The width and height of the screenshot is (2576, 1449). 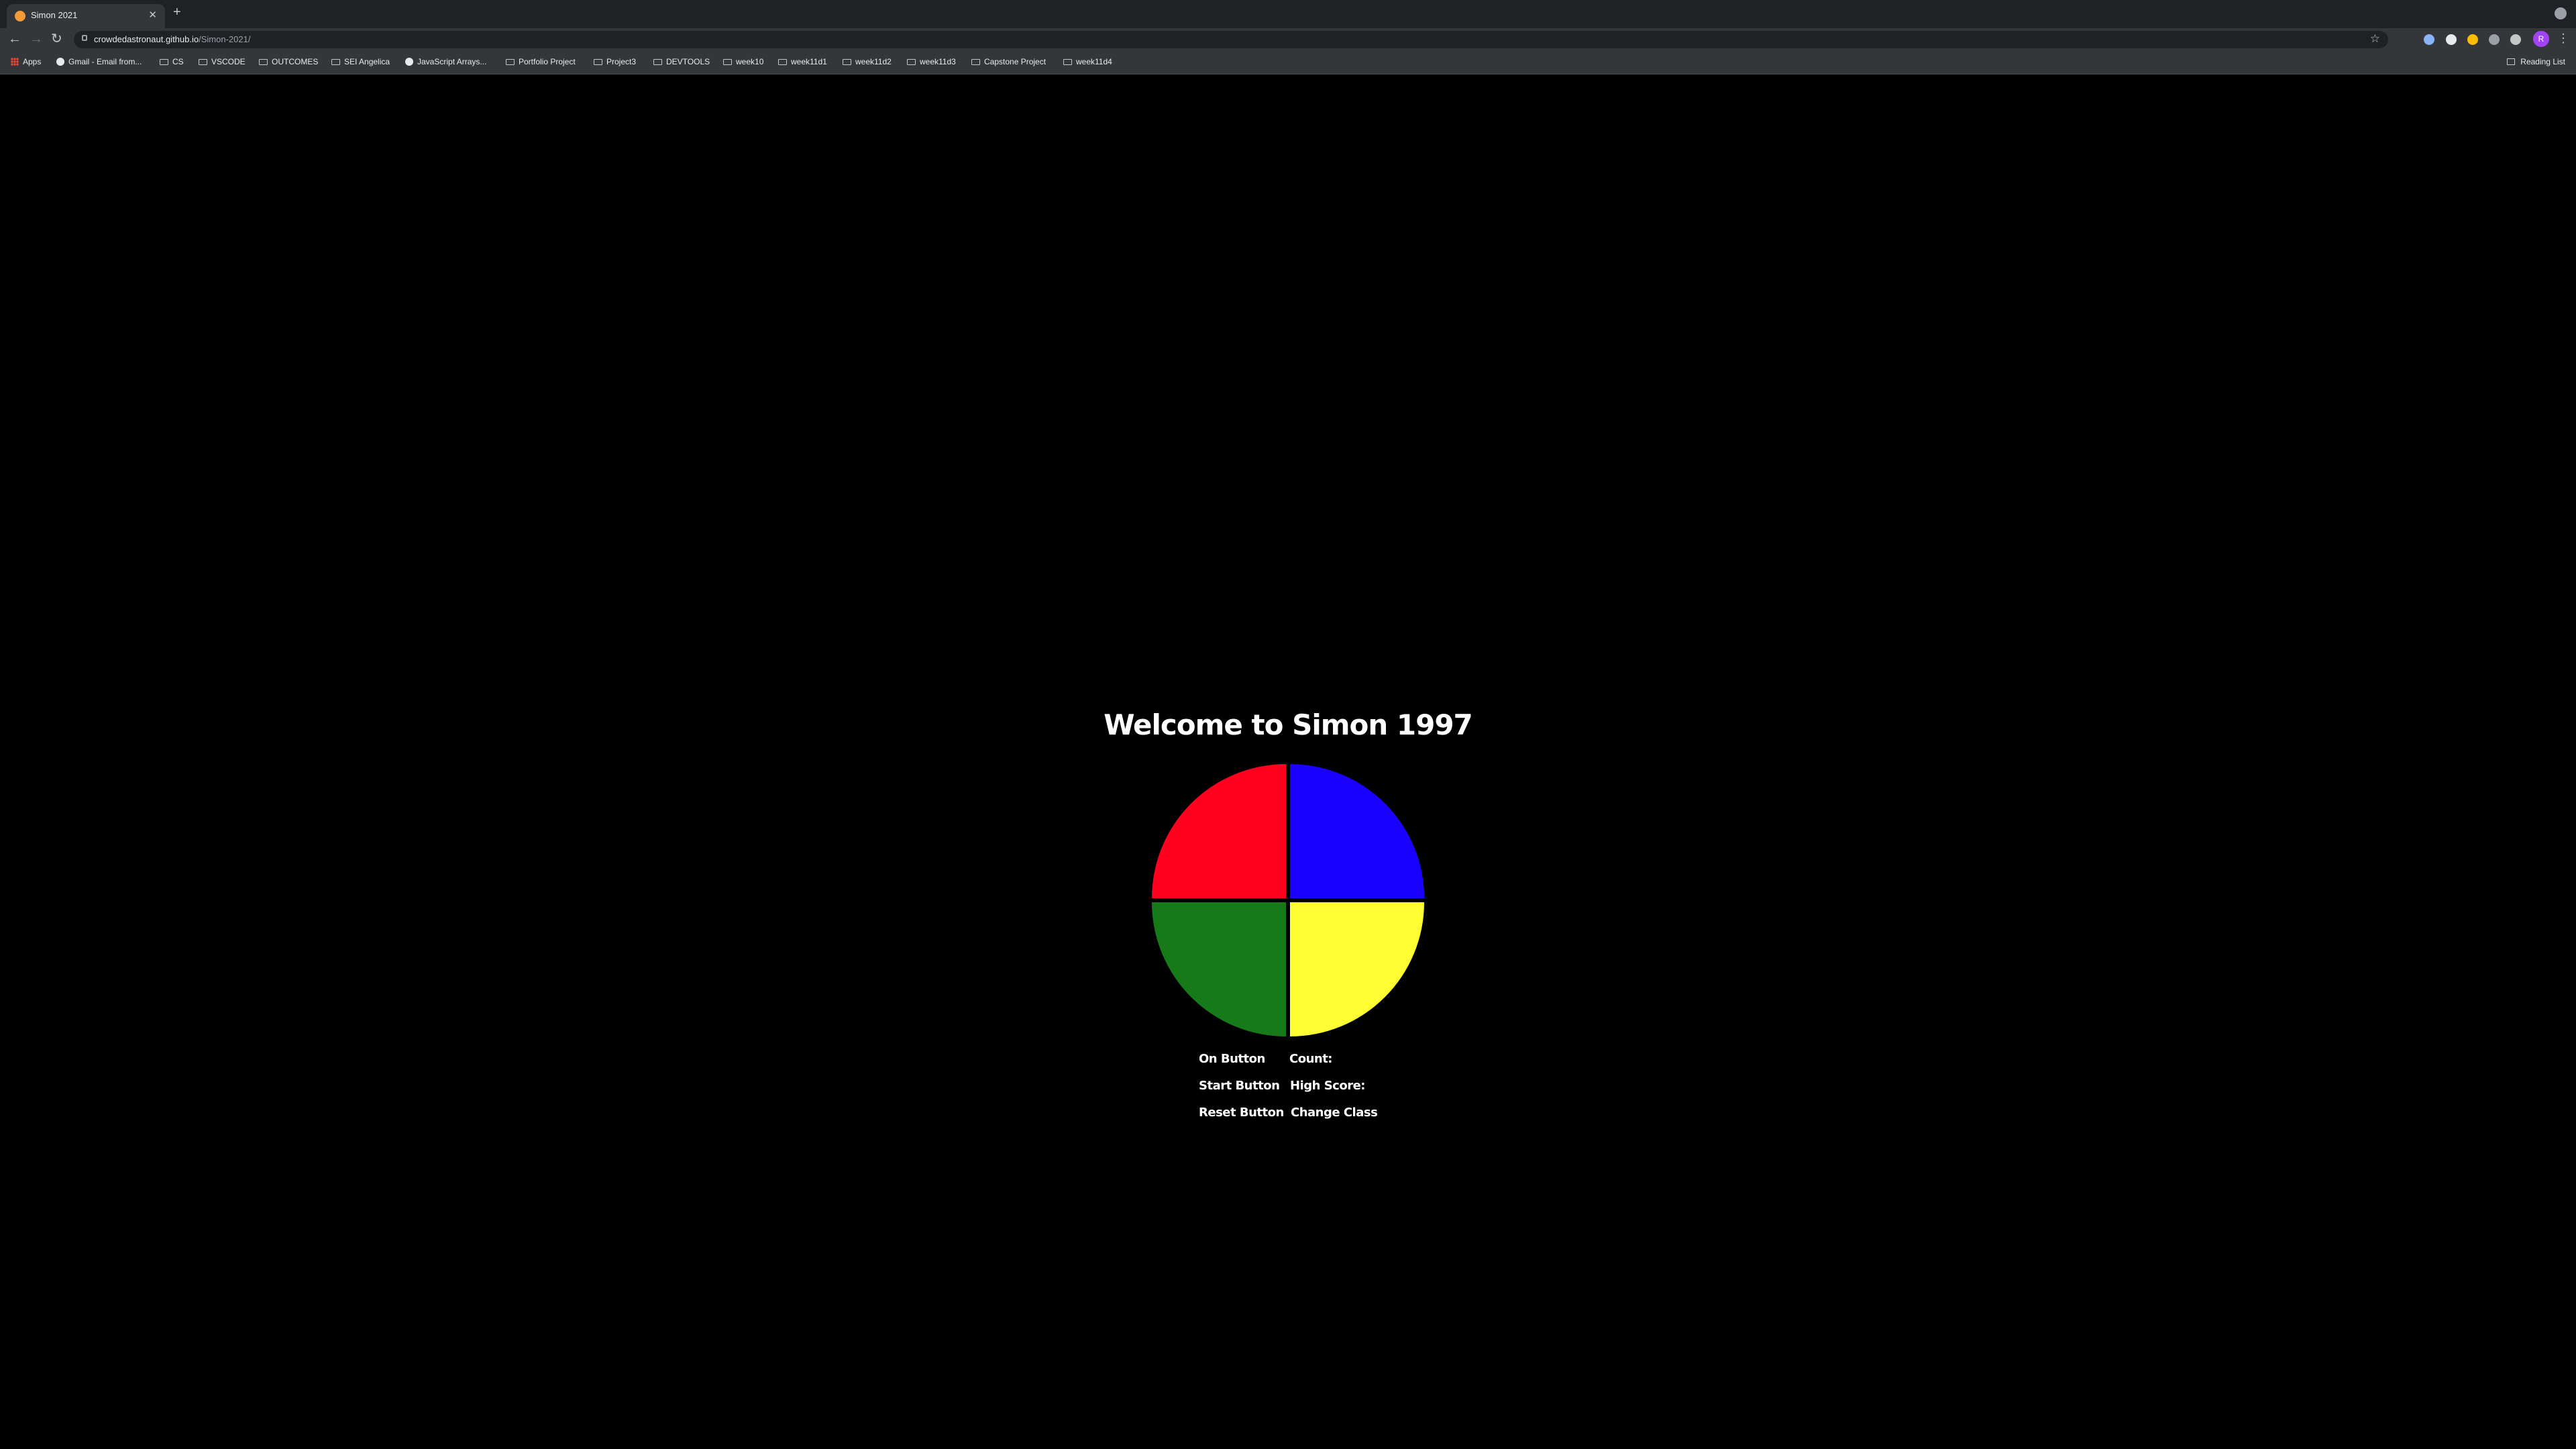 What do you see at coordinates (1241, 1113) in the screenshot?
I see `reset-button: Reset Button` at bounding box center [1241, 1113].